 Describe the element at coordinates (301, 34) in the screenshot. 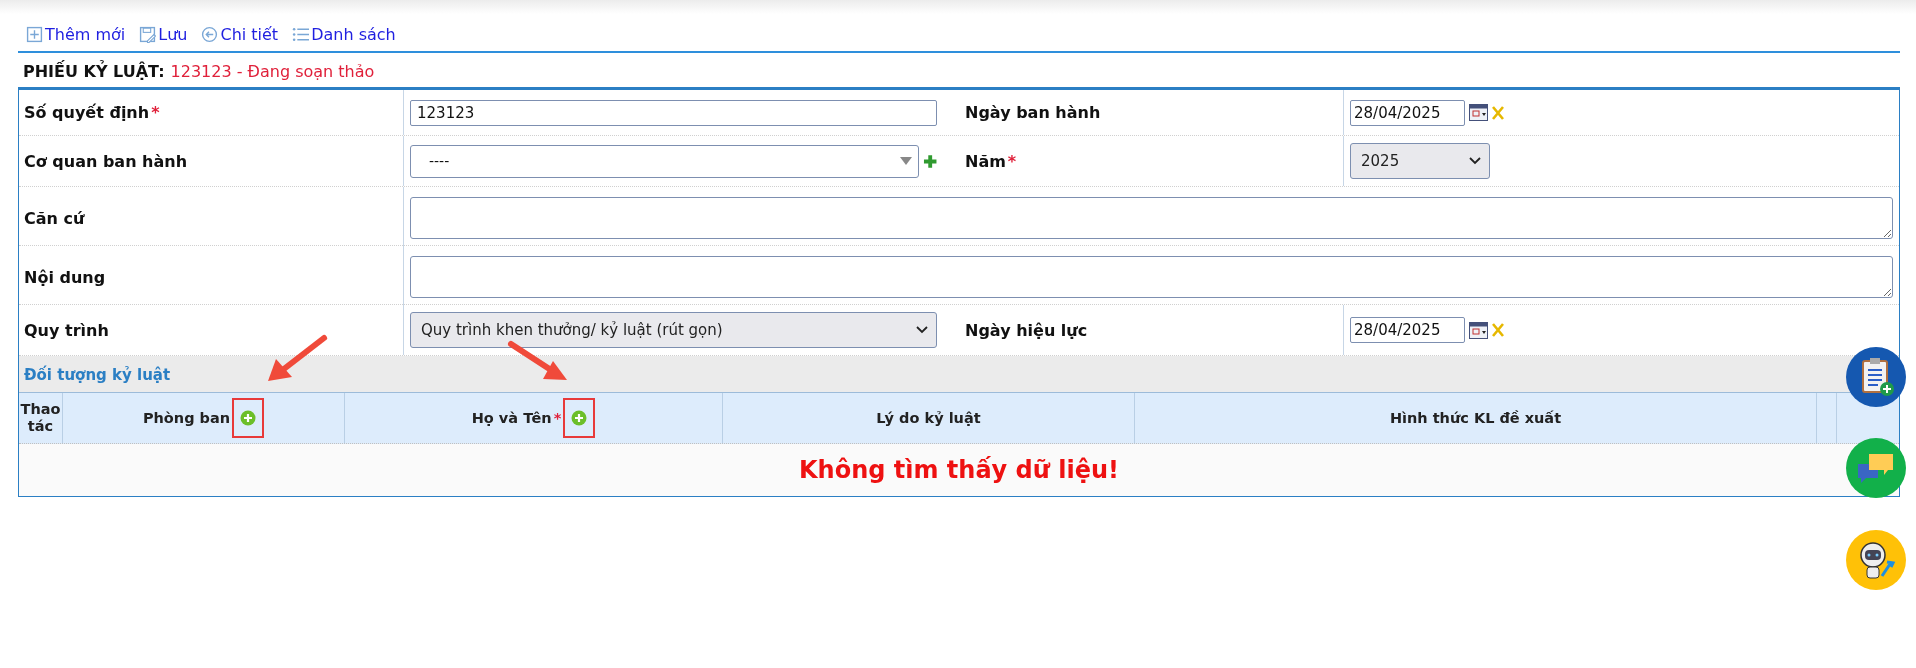

I see `list-icon` at that location.